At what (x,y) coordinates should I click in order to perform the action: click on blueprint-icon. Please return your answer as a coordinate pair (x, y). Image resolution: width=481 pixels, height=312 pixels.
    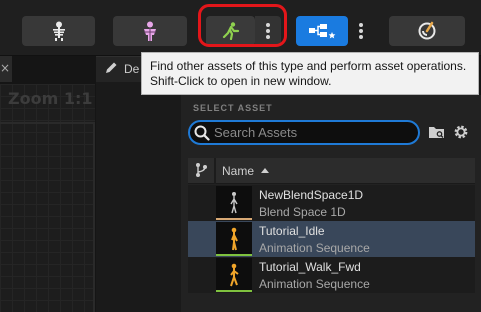
    Looking at the image, I should click on (322, 31).